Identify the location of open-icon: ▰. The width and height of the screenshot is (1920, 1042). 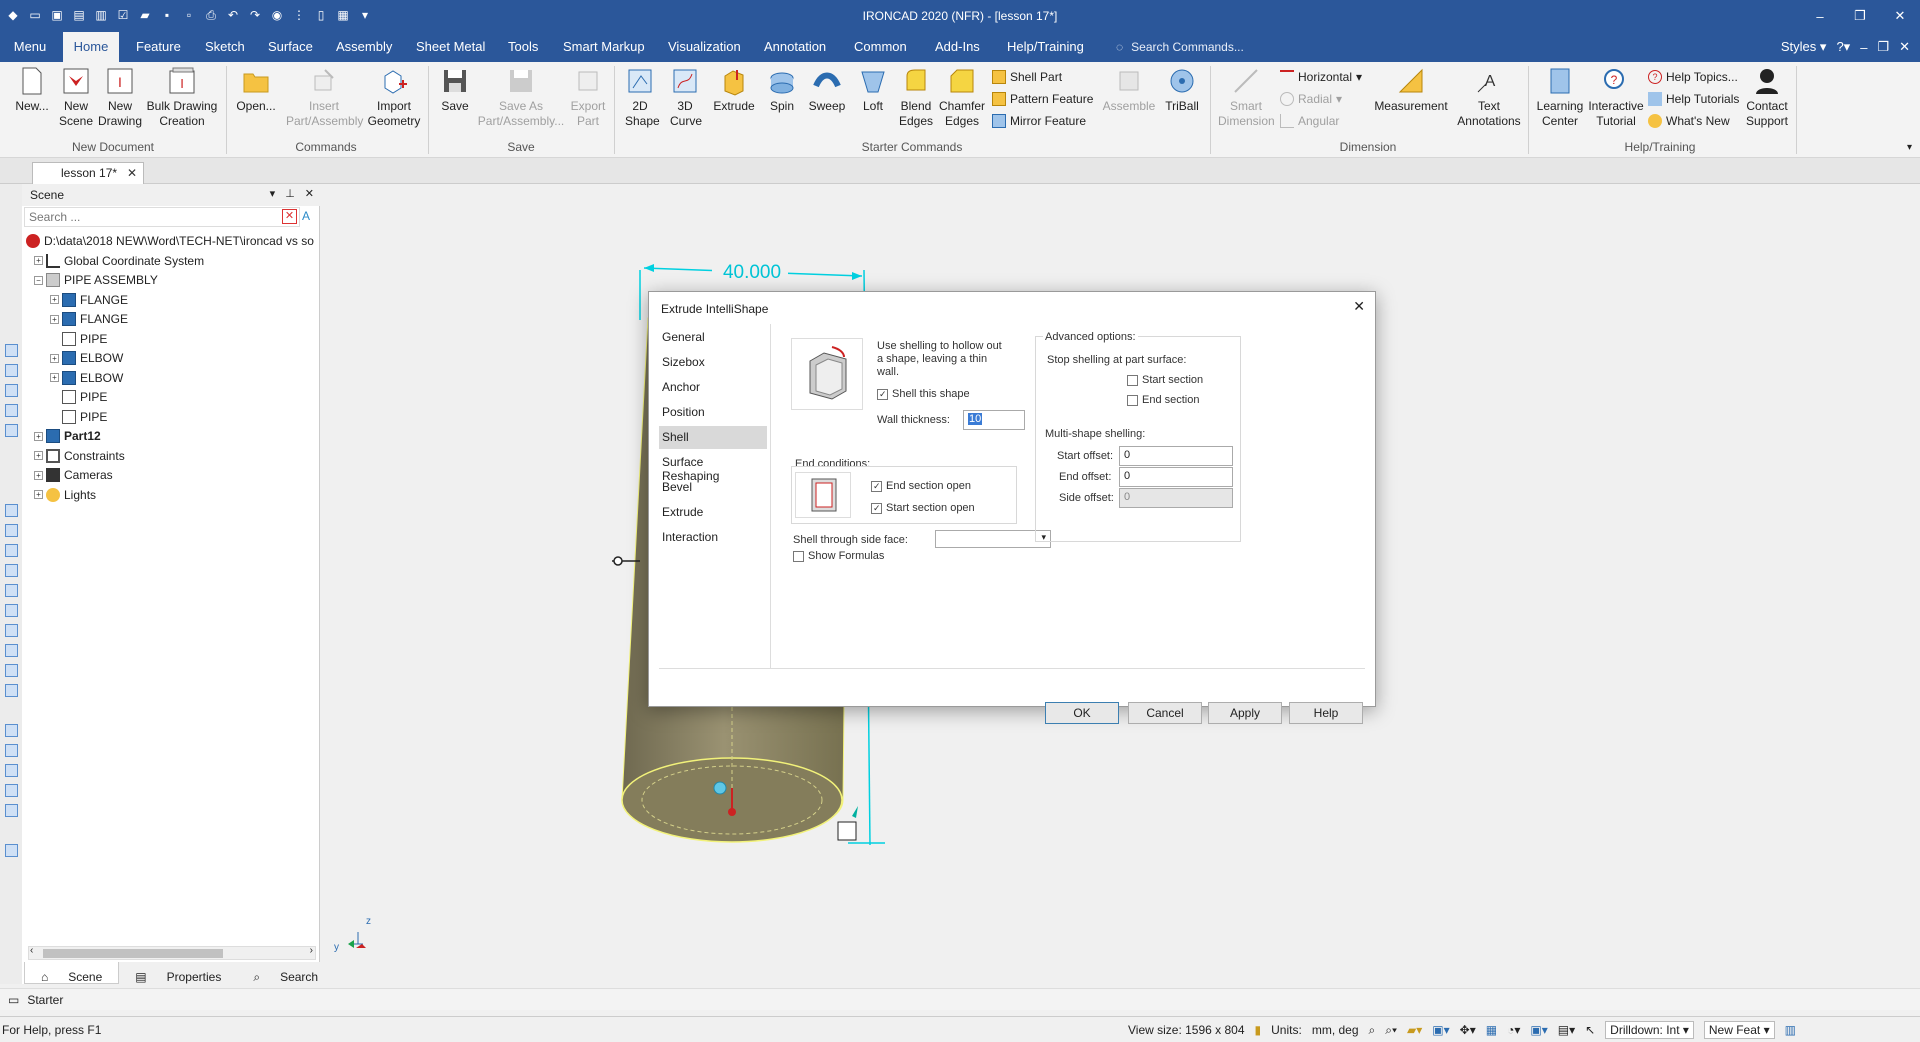
(145, 15).